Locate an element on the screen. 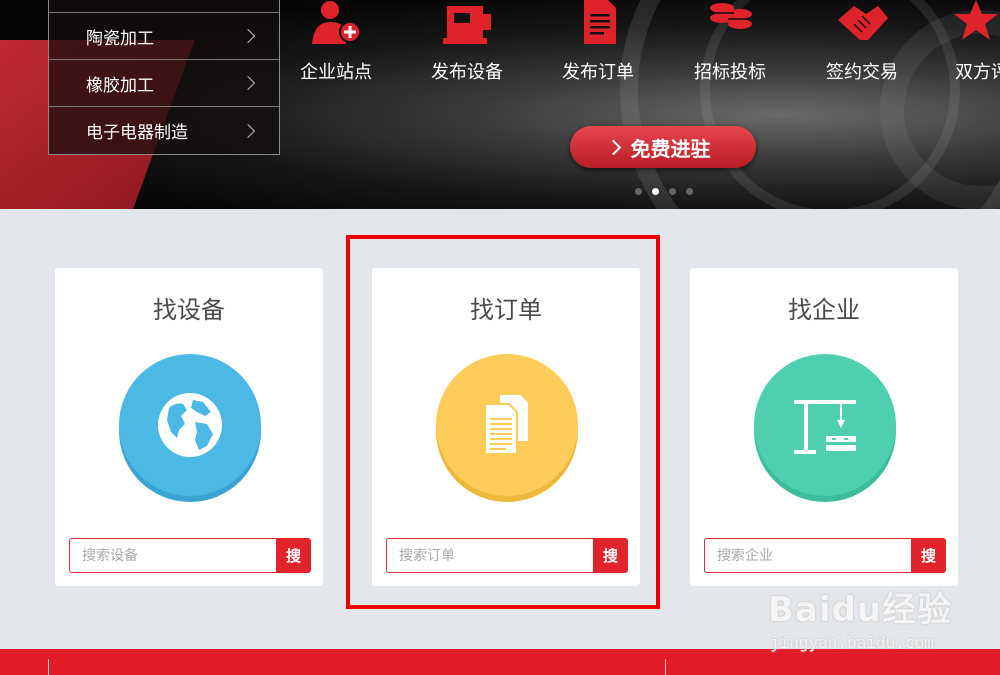 This screenshot has width=1000, height=675. category-label: 电子电器制造 is located at coordinates (137, 133).